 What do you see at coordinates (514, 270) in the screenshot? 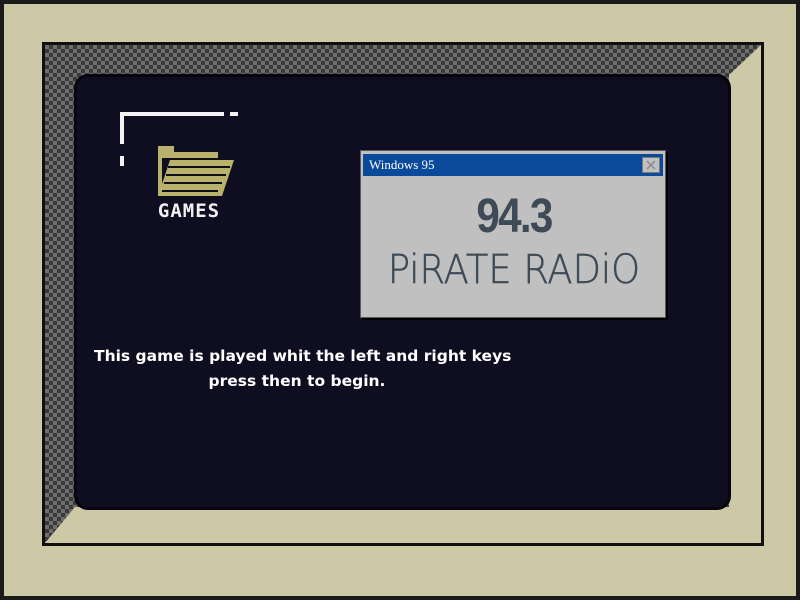
I see `radio-station-name: PiRATE RADiO` at bounding box center [514, 270].